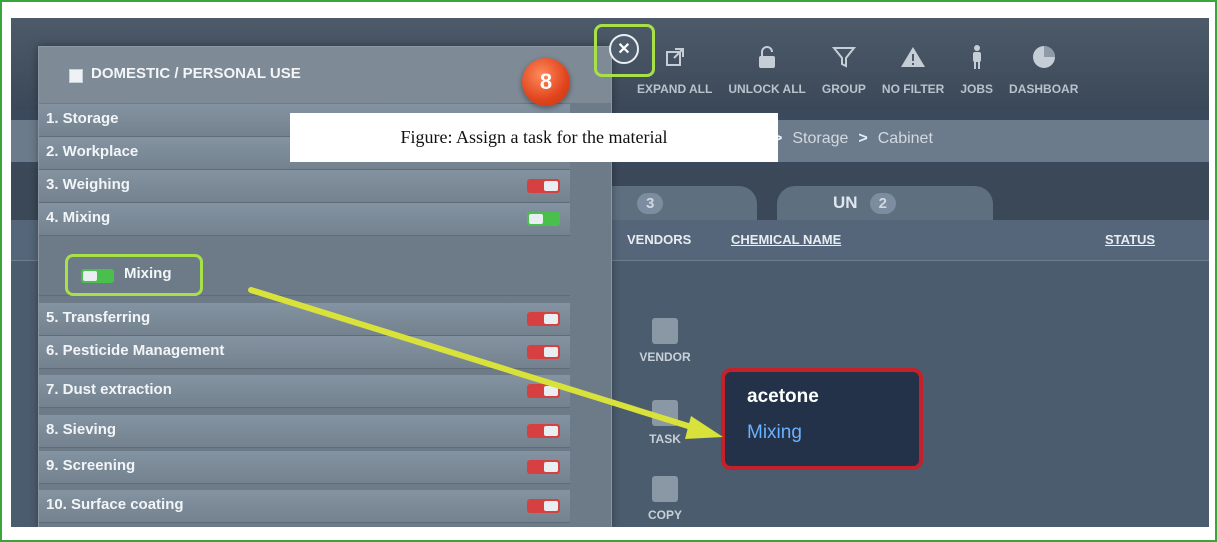 This screenshot has height=542, width=1217. What do you see at coordinates (78, 217) in the screenshot?
I see `task-row-label: 4. Mixing` at bounding box center [78, 217].